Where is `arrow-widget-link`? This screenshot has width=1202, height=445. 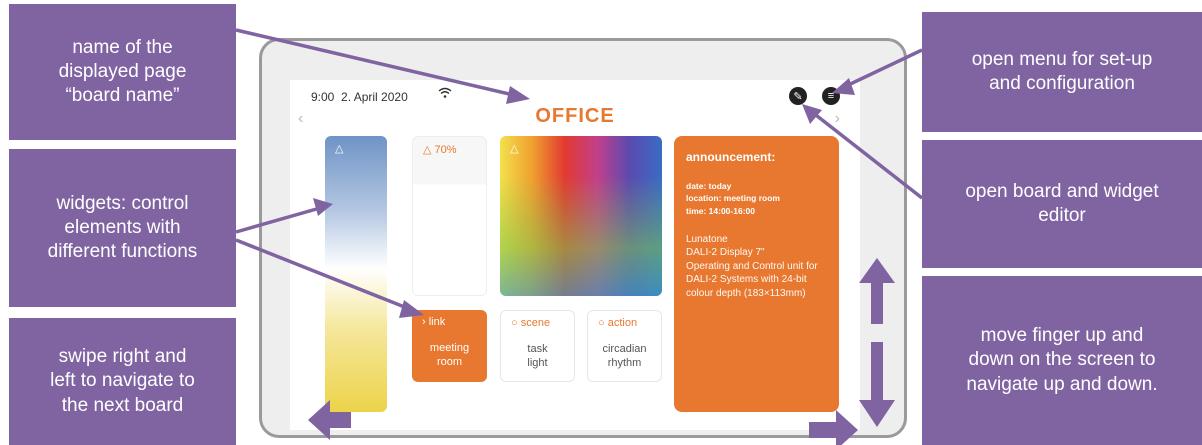 arrow-widget-link is located at coordinates (324, 275).